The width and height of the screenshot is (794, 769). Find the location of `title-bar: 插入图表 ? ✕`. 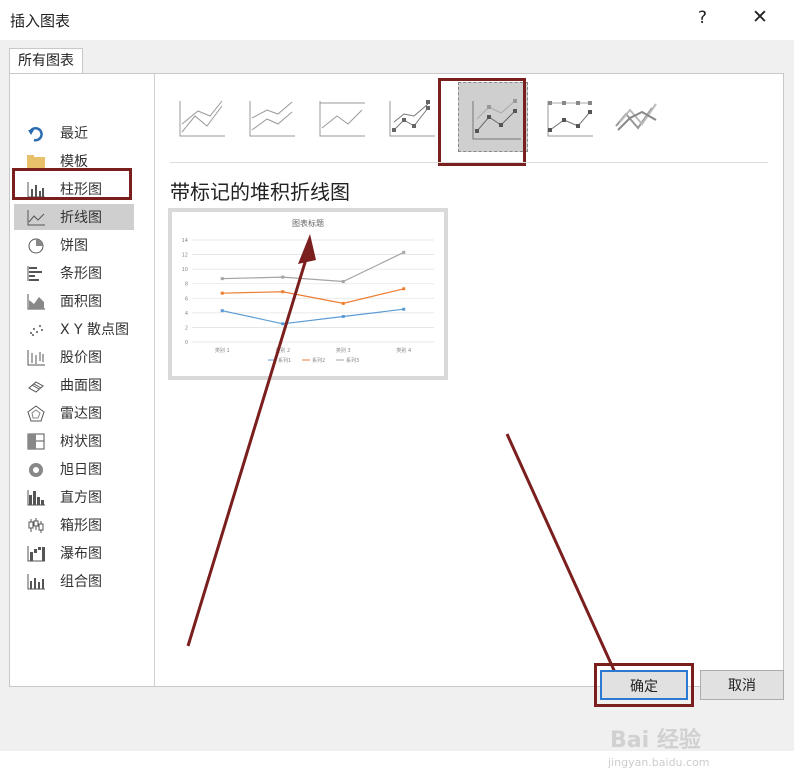

title-bar: 插入图表 ? ✕ is located at coordinates (397, 20).